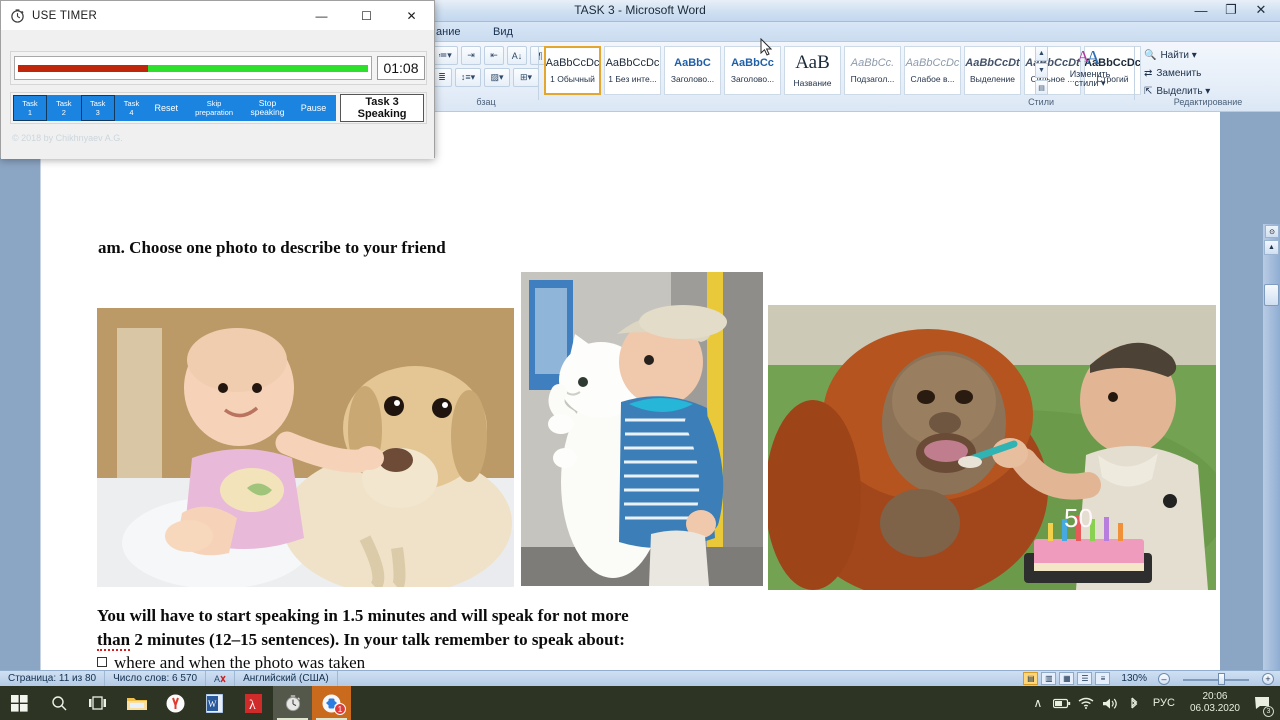 The height and width of the screenshot is (720, 1280). I want to click on task-3-button: Task 3, so click(97, 108).